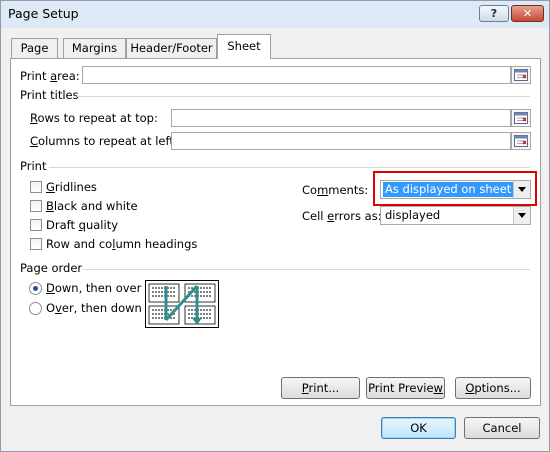  I want to click on over-then-down-label: Over, then down, so click(94, 308).